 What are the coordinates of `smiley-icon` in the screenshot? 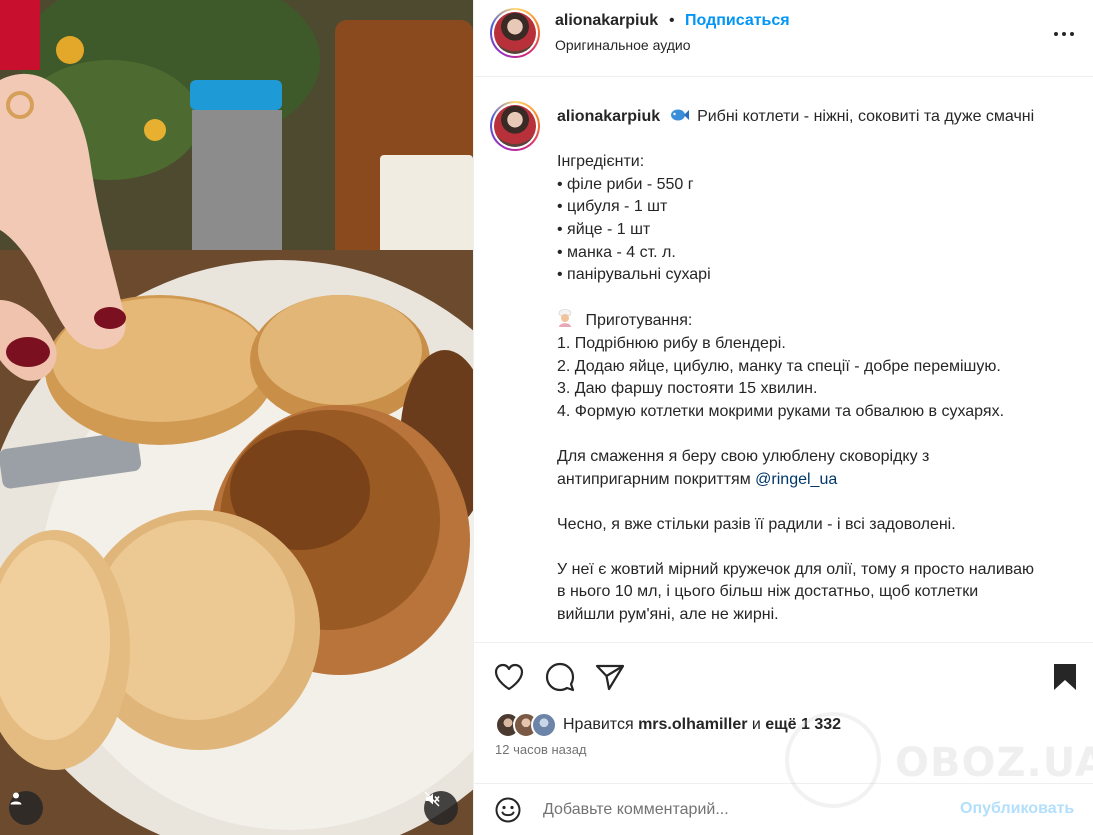 It's located at (508, 810).